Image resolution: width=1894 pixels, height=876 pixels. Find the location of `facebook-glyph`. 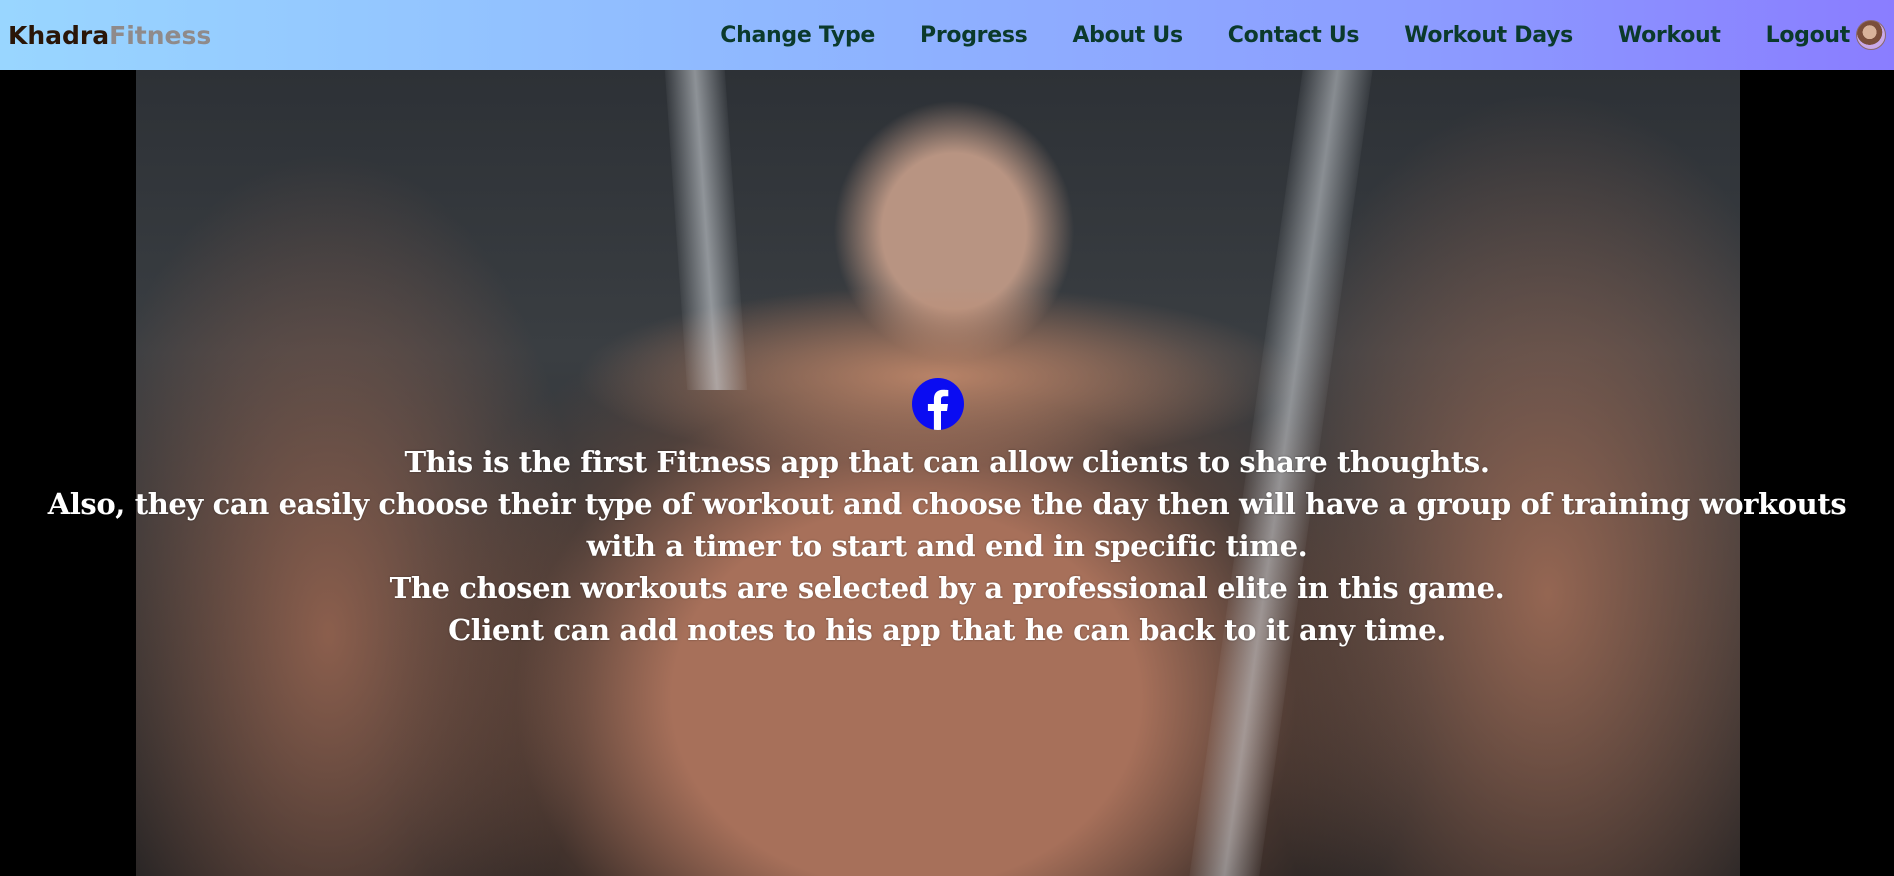

facebook-glyph is located at coordinates (938, 409).